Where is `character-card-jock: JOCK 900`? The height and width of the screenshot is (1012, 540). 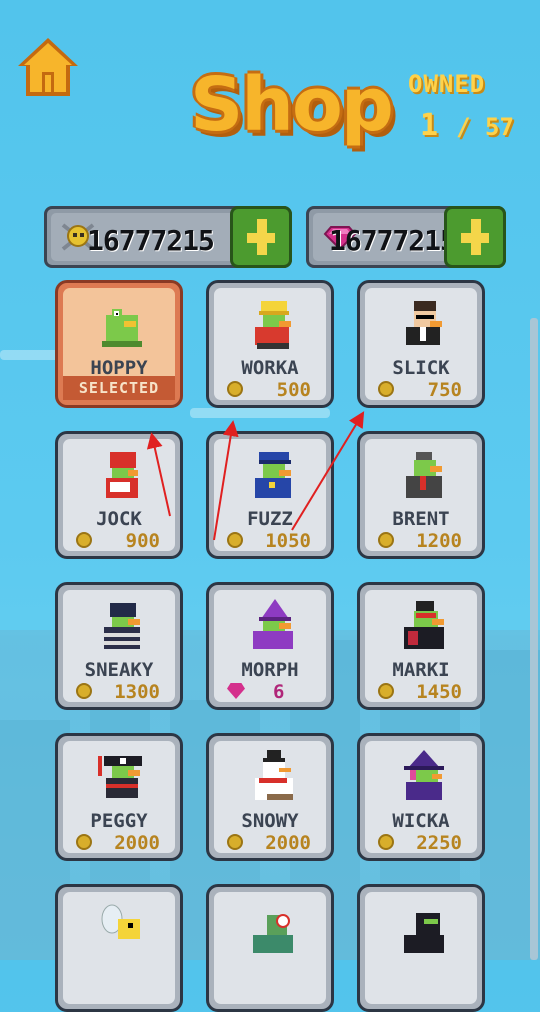
character-card-jock: JOCK 900 is located at coordinates (119, 495).